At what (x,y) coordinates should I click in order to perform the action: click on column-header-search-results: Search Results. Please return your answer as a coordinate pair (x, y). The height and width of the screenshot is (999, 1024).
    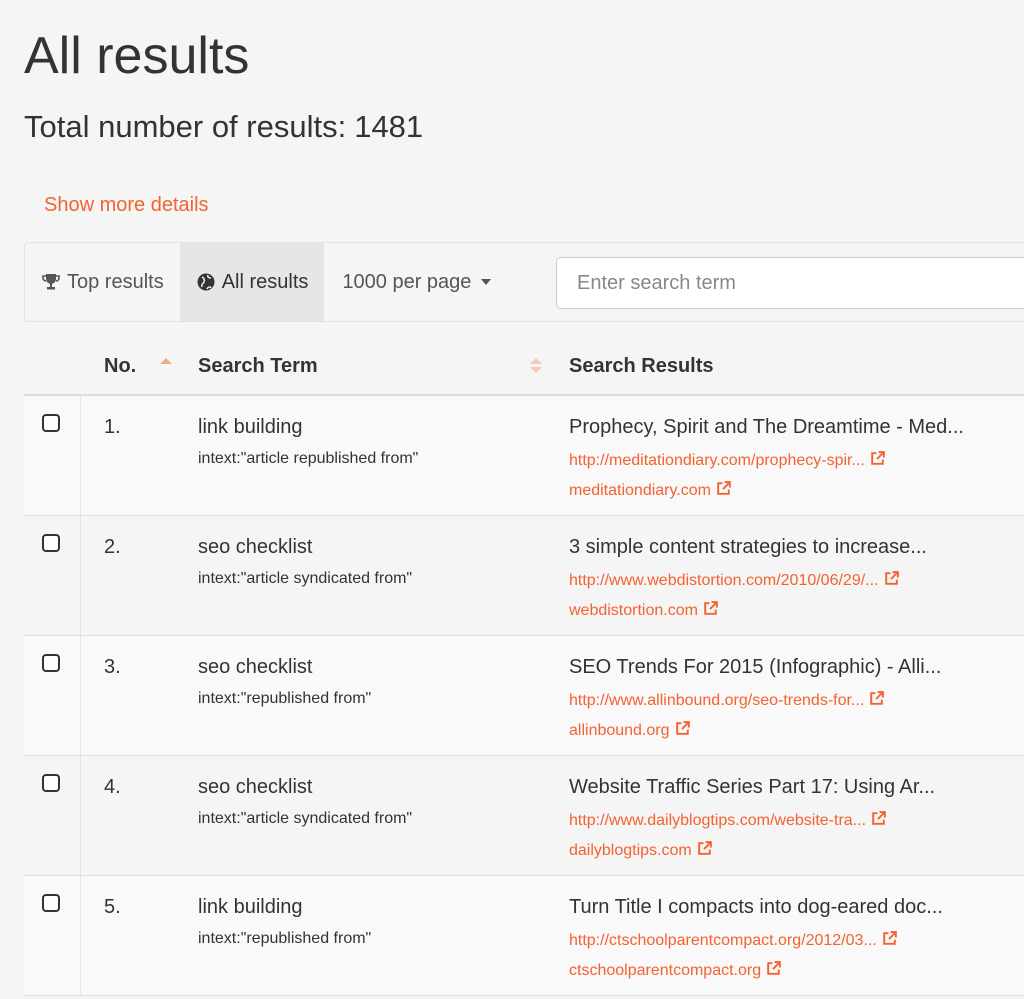
    Looking at the image, I should click on (641, 366).